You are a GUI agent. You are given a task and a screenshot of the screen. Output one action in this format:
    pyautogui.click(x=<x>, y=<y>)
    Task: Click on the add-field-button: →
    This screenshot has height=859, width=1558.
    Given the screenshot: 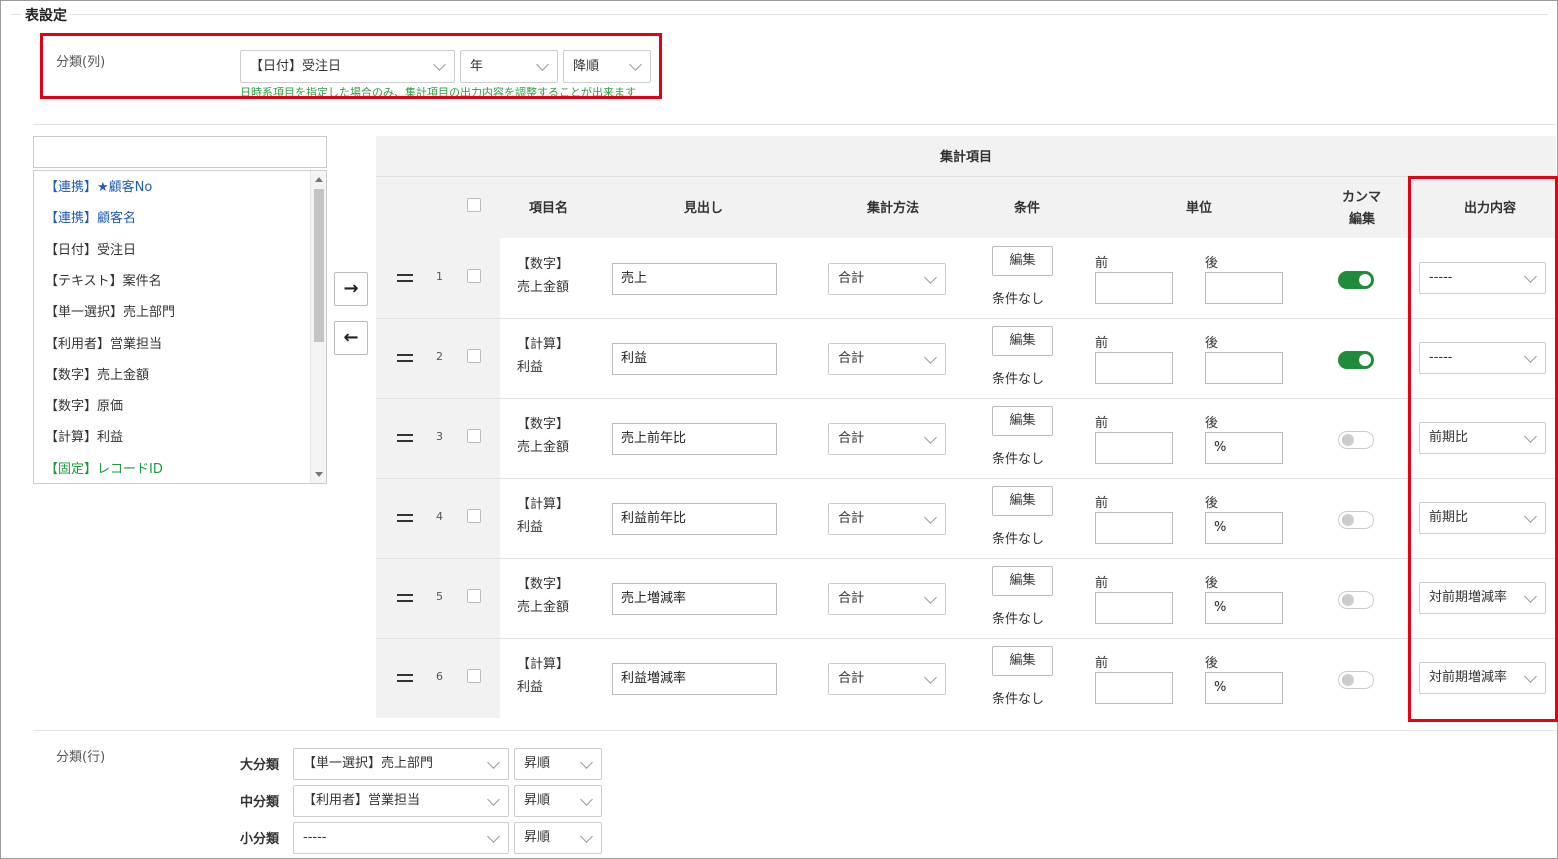 What is the action you would take?
    pyautogui.click(x=351, y=289)
    